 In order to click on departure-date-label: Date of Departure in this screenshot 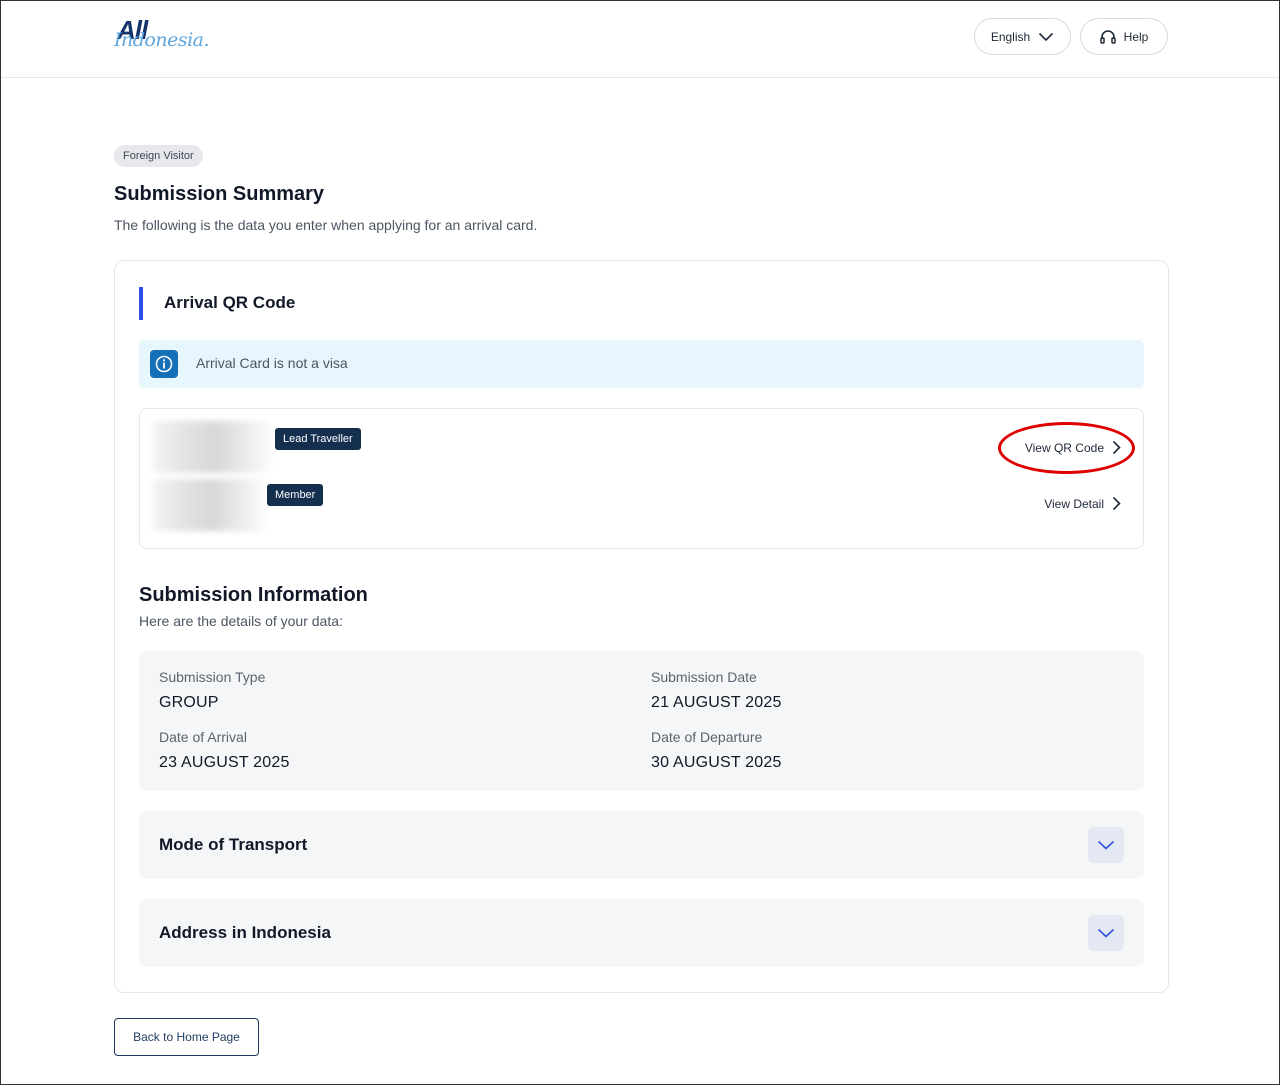, I will do `click(707, 737)`.